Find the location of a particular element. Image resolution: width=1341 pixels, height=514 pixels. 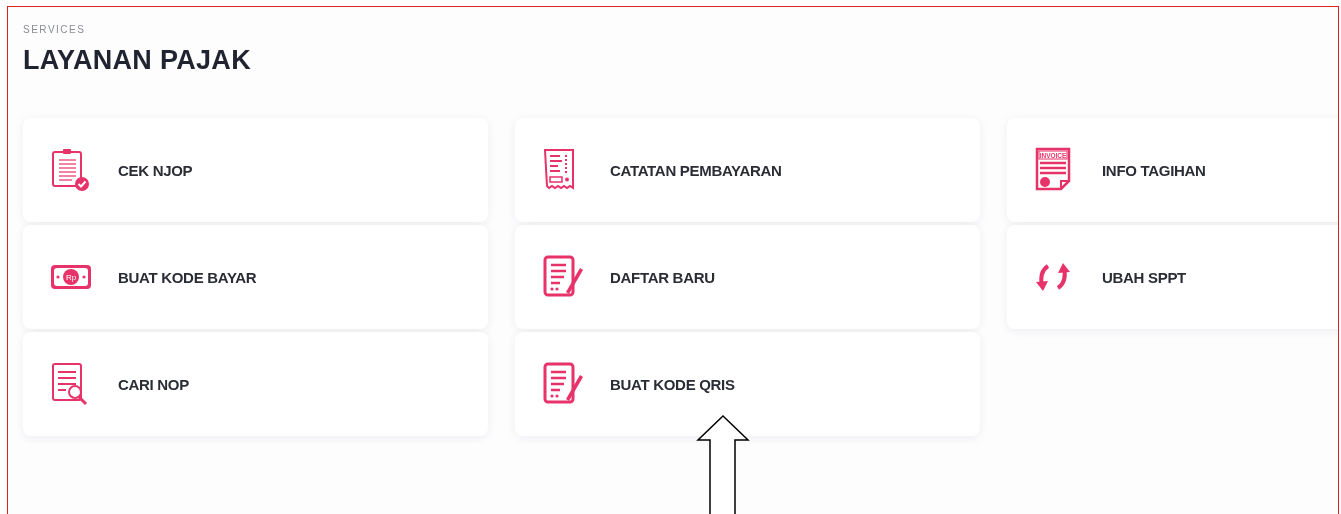

service-label: CEK NJOP is located at coordinates (155, 170).